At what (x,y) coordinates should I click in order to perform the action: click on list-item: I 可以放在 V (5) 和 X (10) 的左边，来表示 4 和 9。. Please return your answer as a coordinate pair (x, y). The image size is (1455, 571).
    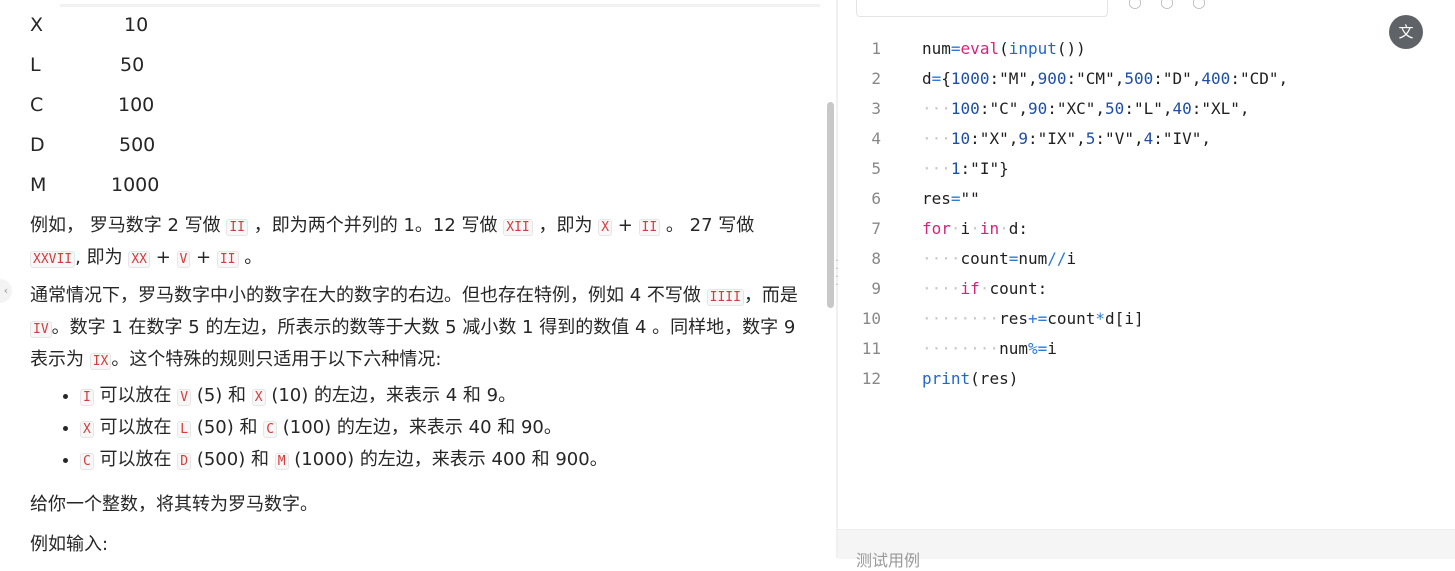
    Looking at the image, I should click on (458, 397).